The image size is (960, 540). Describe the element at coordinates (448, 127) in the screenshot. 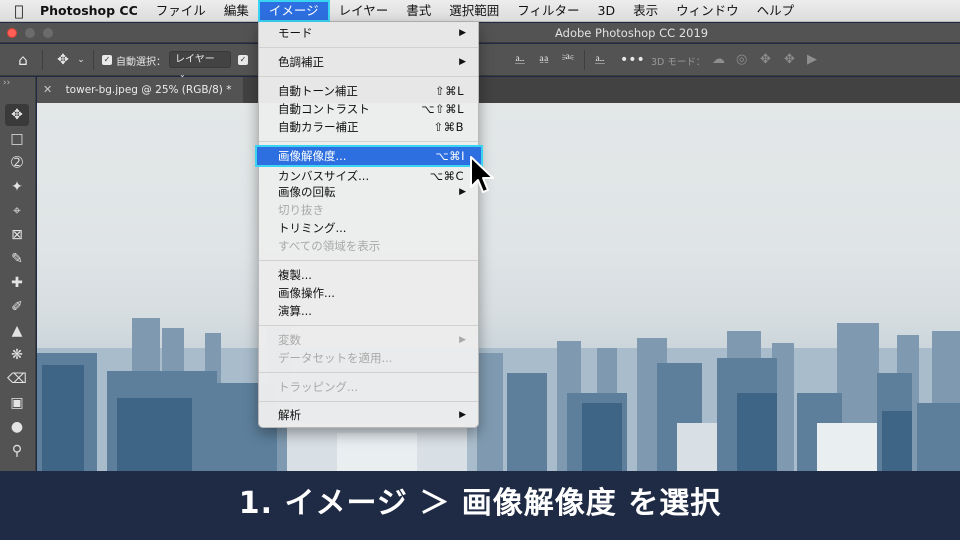

I see `menu-item-auto-color-shortcut: ⇧⌘B` at that location.